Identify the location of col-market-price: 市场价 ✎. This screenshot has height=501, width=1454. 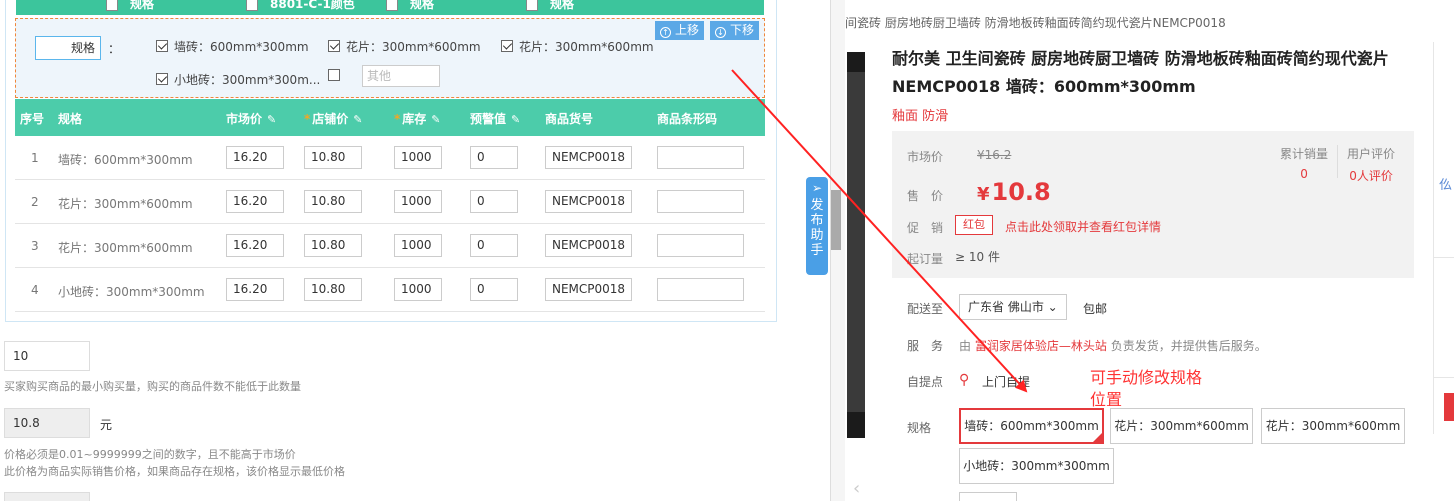
(251, 118).